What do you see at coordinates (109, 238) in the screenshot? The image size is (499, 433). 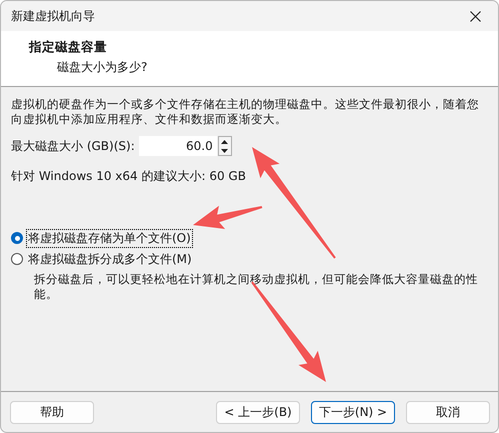 I see `radio-label: 将虚拟磁盘存储为单个文件(O)` at bounding box center [109, 238].